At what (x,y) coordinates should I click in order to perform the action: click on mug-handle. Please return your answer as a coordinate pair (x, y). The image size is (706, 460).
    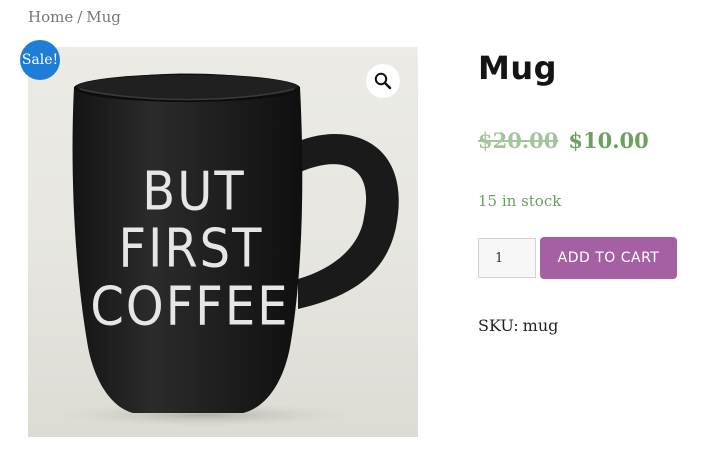
    Looking at the image, I should click on (344, 221).